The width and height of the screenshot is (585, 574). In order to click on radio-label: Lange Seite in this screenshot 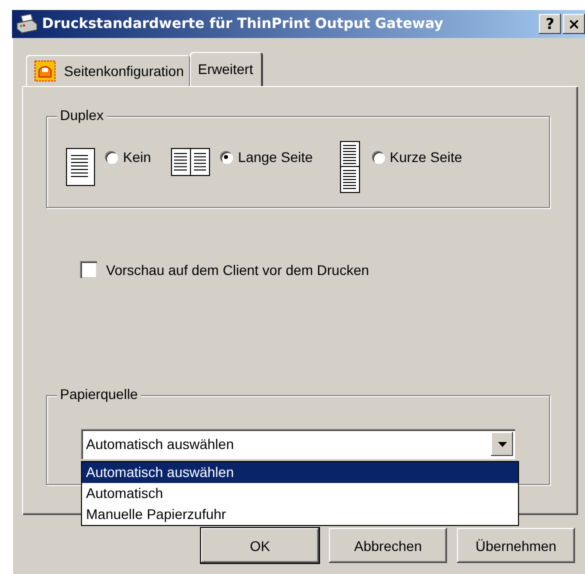, I will do `click(275, 157)`.